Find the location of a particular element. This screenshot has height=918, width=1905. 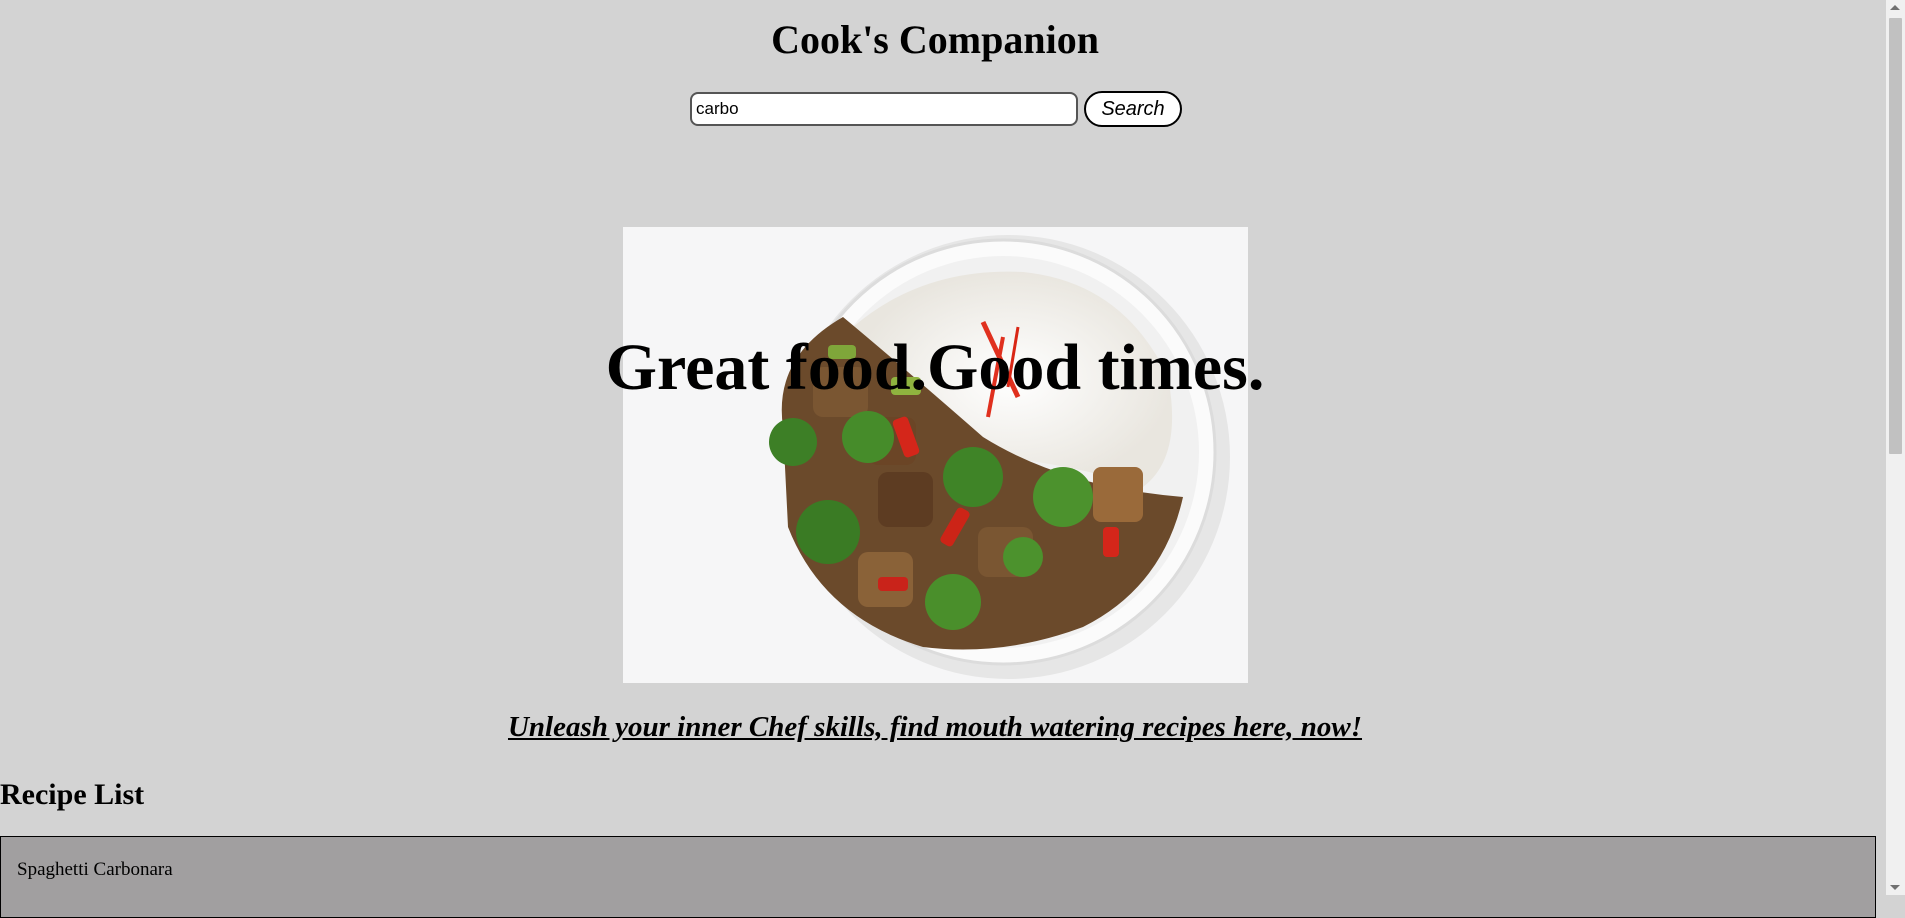

search-input is located at coordinates (884, 109).